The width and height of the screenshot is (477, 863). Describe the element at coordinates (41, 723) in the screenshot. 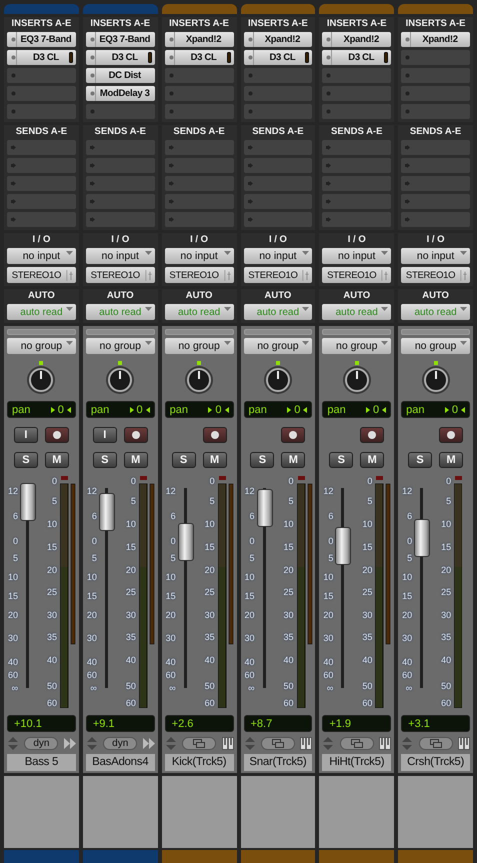

I see `volume-display: +10.1` at that location.